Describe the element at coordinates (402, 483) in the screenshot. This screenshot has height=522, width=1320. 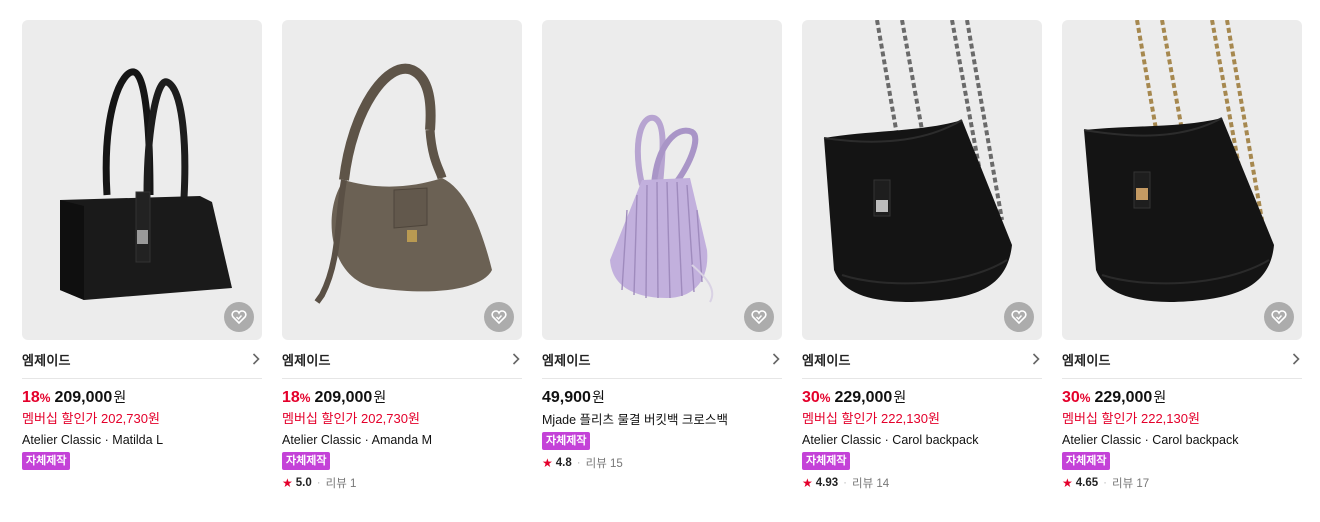
I see `rating-row: ★ 5.0 · 리뷰 1` at that location.